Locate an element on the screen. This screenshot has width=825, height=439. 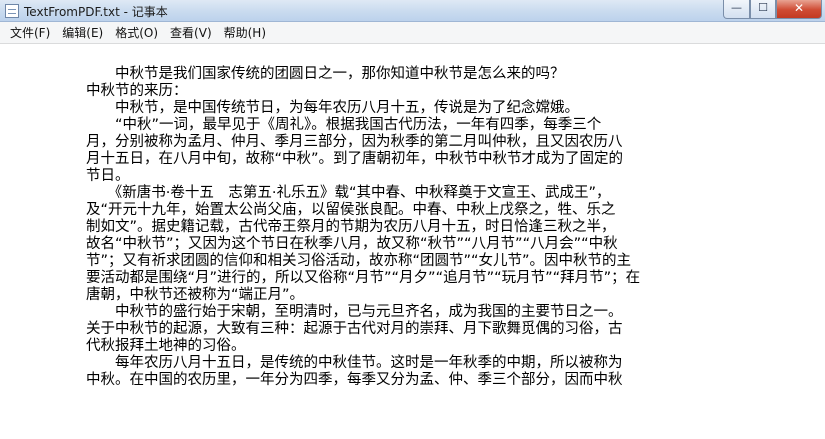
window-title: TextFromPDF.txt - 记事本 is located at coordinates (96, 12).